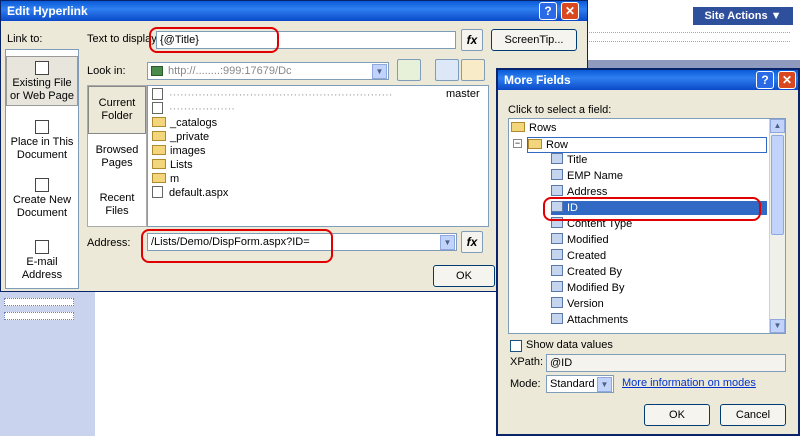 The image size is (800, 436). I want to click on file-name: _private, so click(190, 137).